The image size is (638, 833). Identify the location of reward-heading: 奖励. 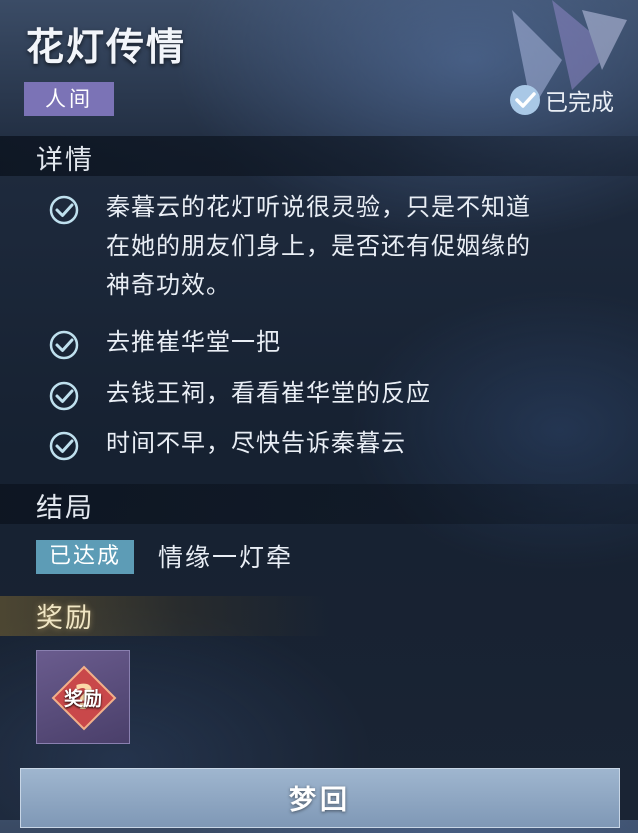
(65, 618).